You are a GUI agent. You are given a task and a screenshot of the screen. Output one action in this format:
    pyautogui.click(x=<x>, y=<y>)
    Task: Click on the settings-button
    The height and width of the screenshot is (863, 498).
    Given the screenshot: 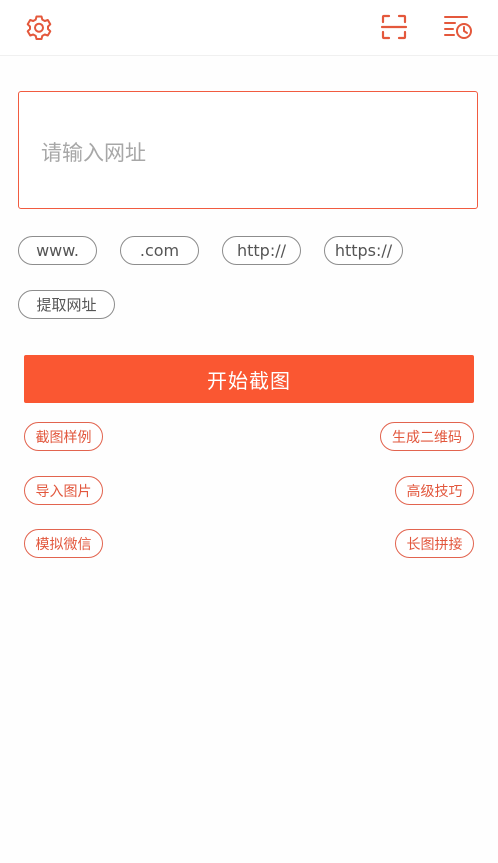 What is the action you would take?
    pyautogui.click(x=39, y=27)
    